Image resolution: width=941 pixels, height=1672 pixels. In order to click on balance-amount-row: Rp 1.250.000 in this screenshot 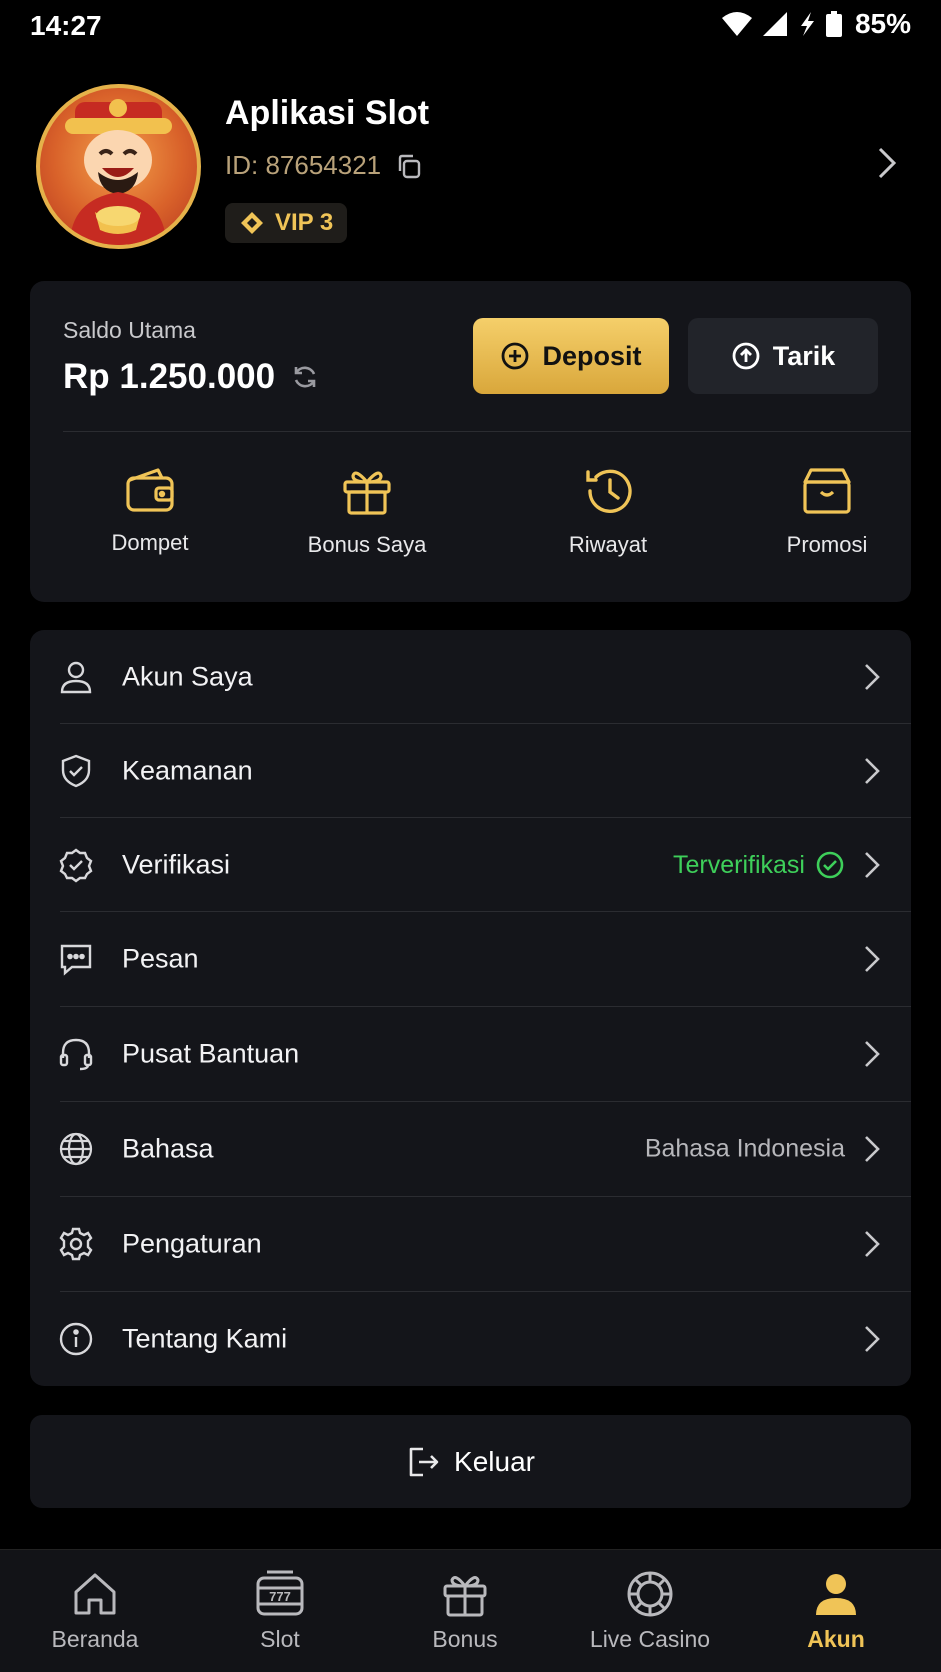, I will do `click(191, 377)`.